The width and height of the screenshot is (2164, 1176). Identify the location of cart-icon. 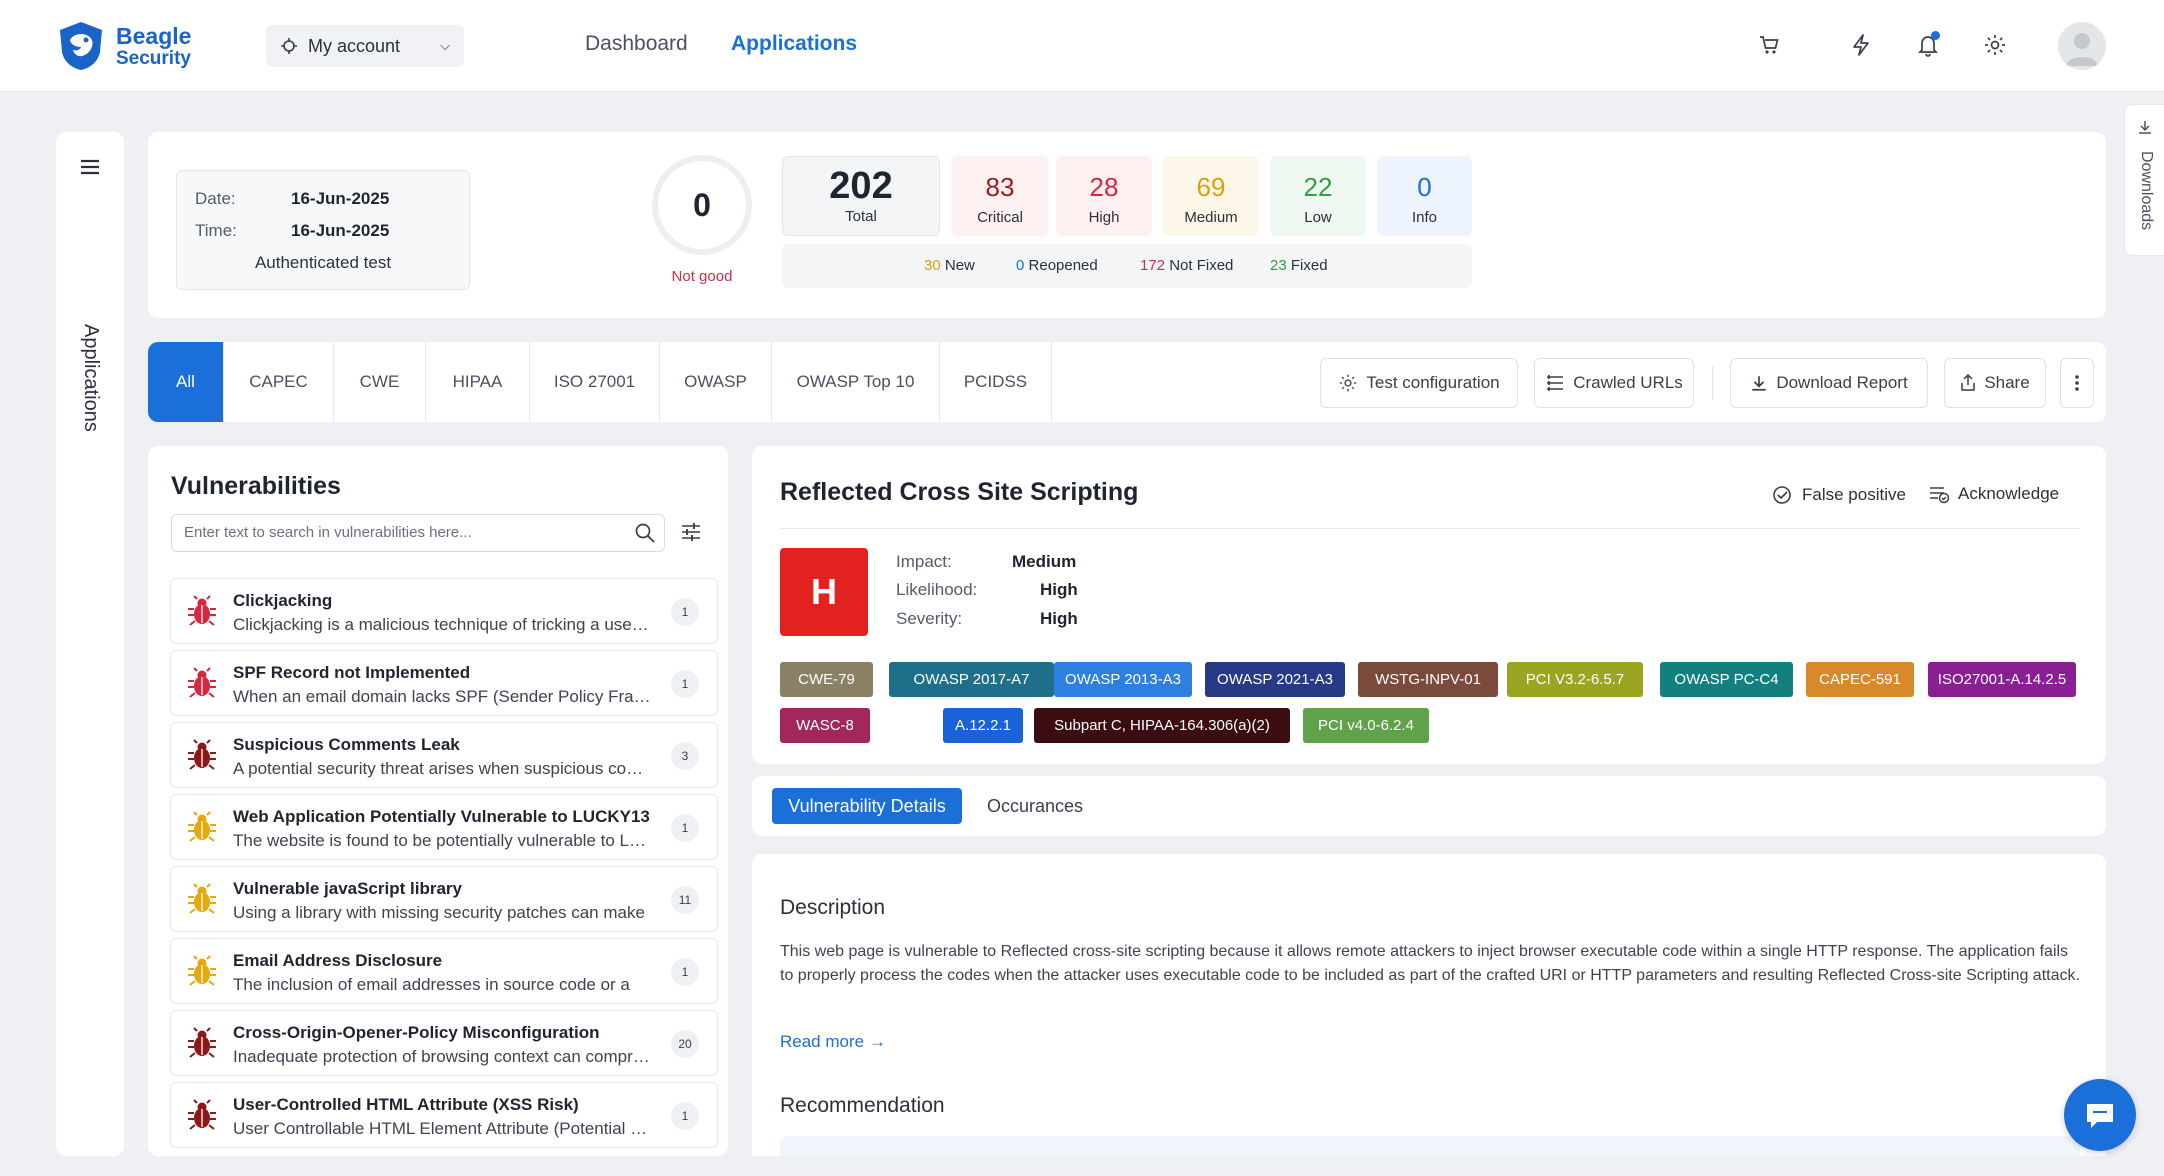
(1769, 45).